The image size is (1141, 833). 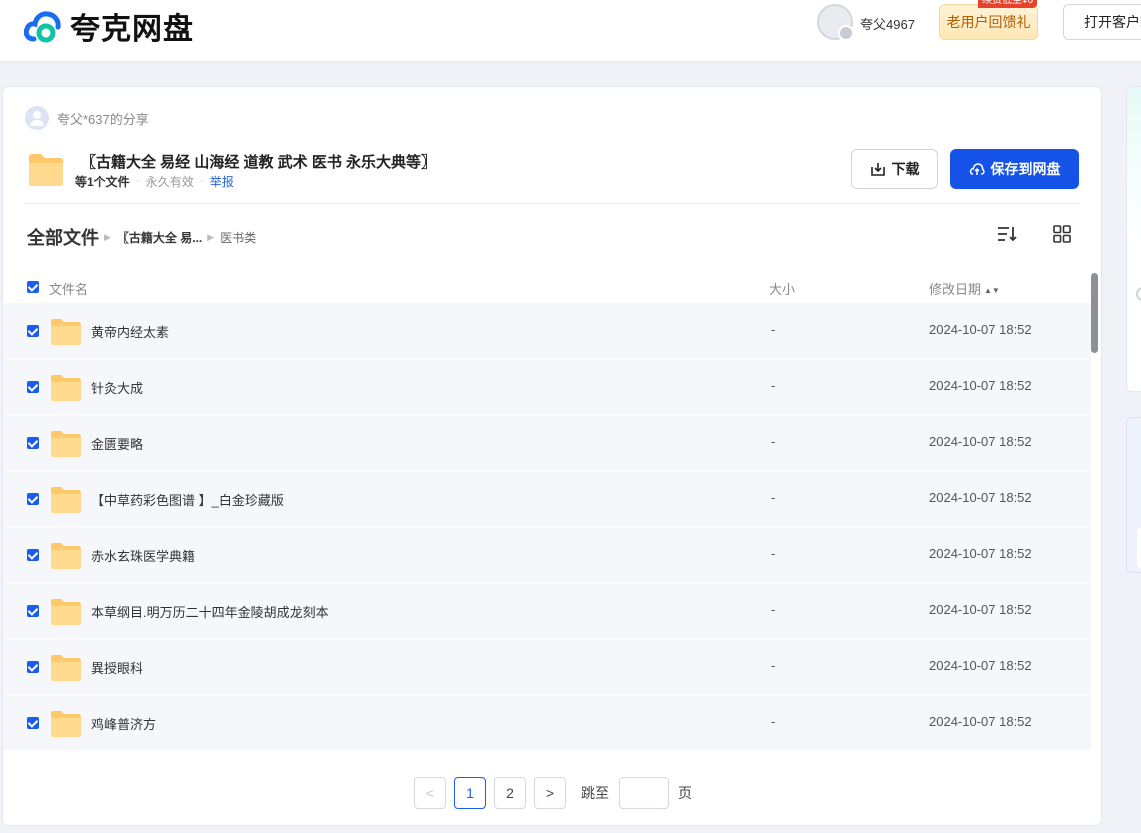 I want to click on next-page-button: >, so click(x=550, y=793).